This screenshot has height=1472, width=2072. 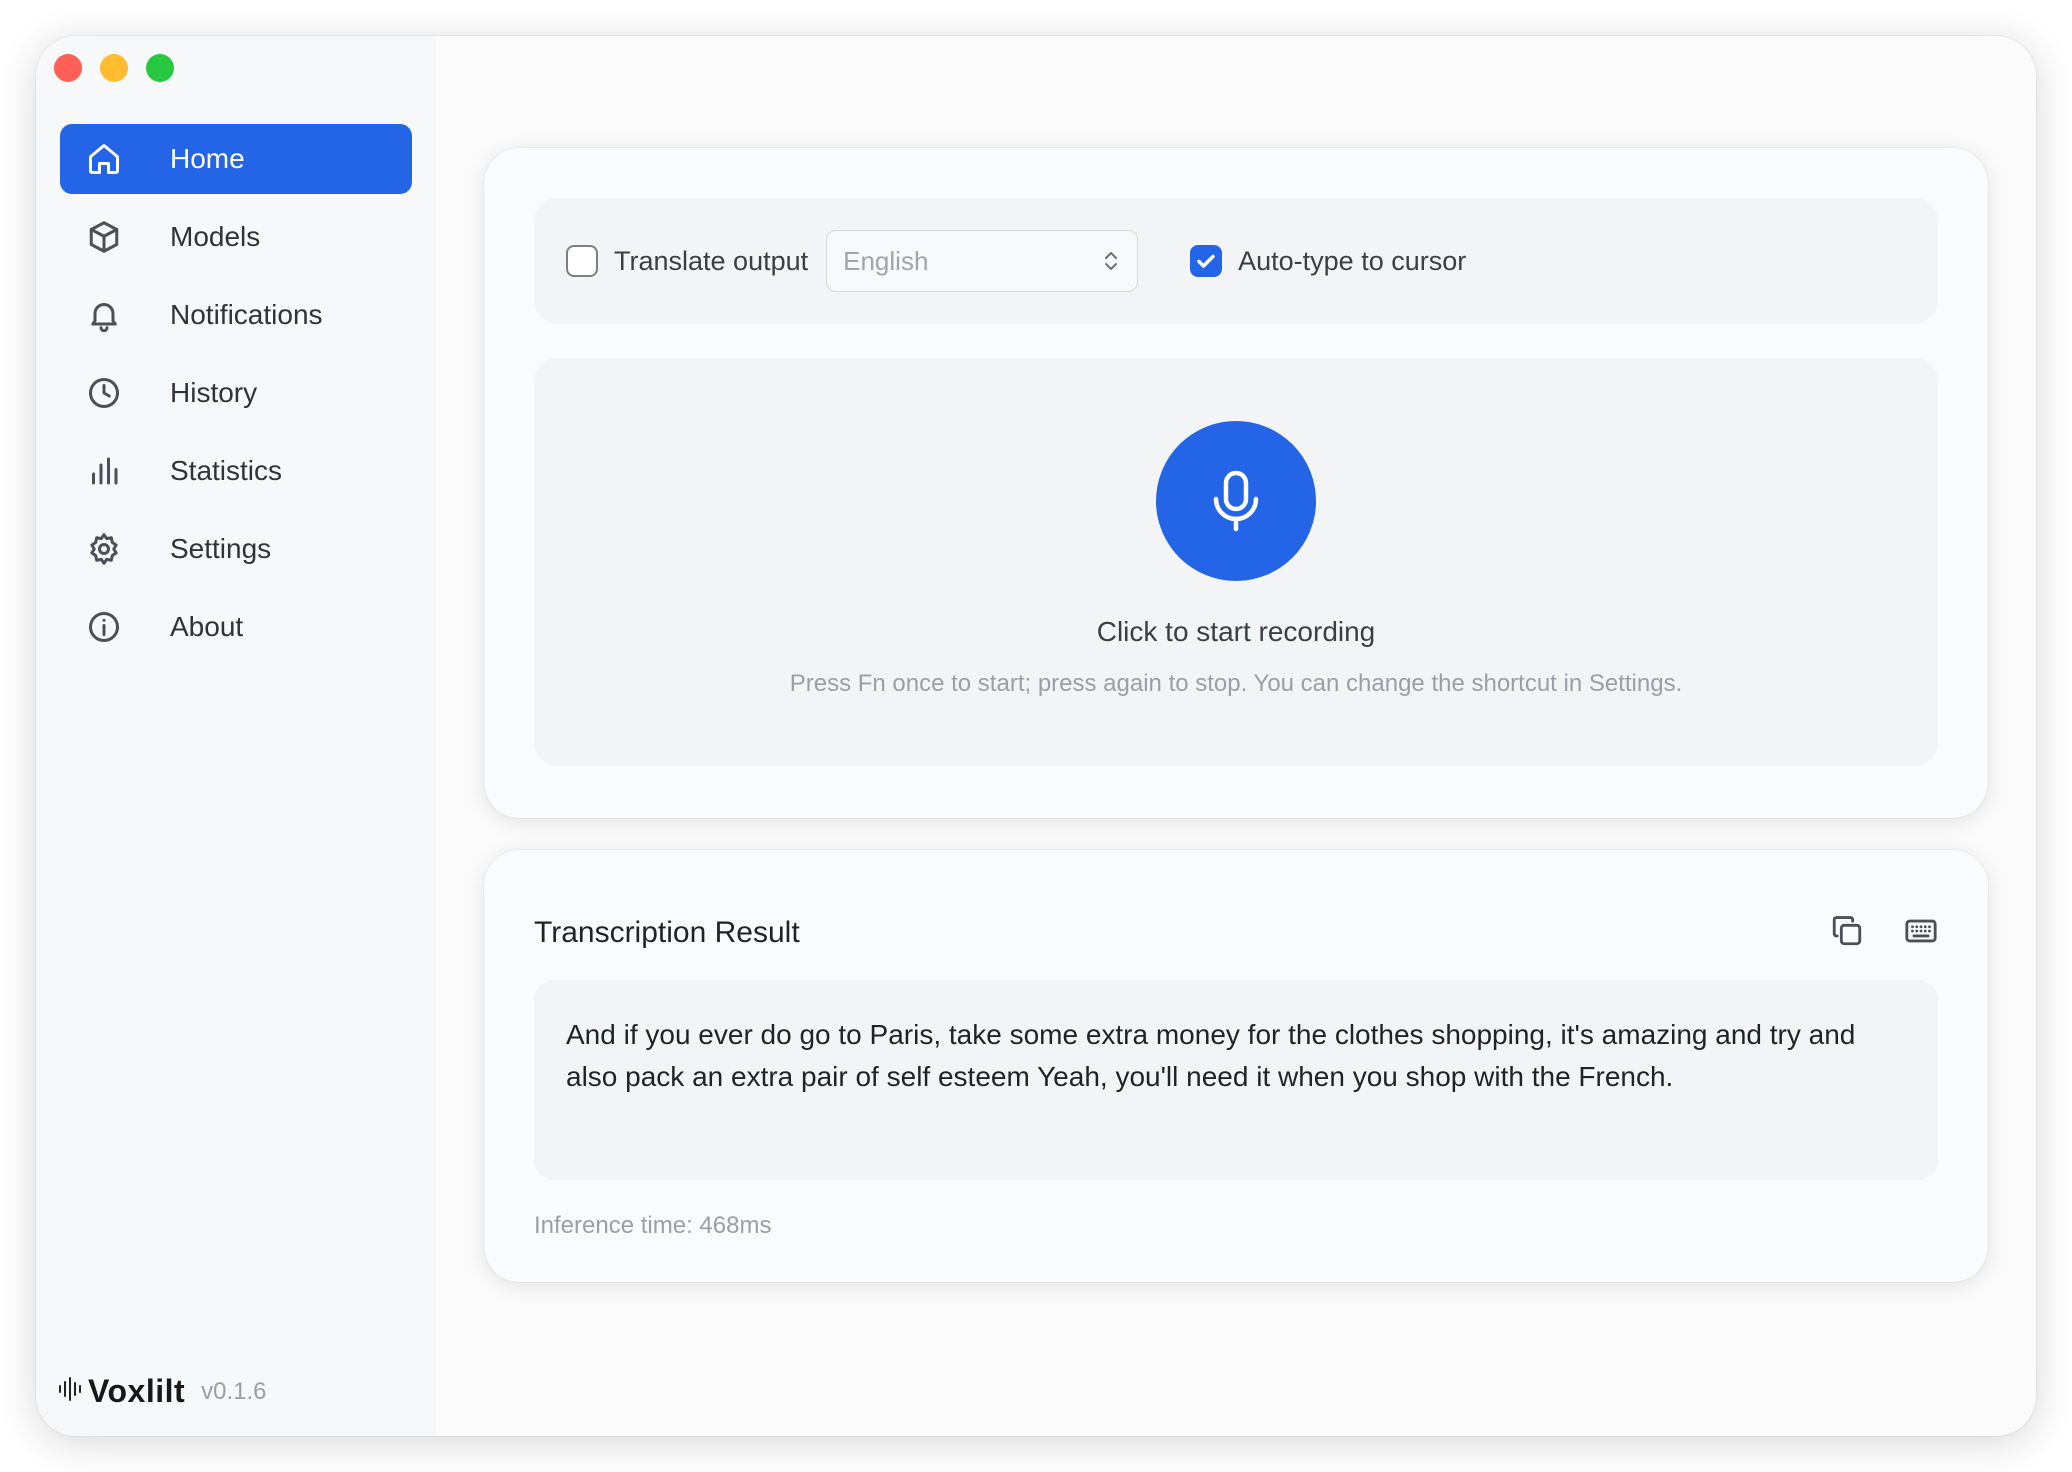 I want to click on sidebar-item-settings: Settings, so click(x=236, y=549).